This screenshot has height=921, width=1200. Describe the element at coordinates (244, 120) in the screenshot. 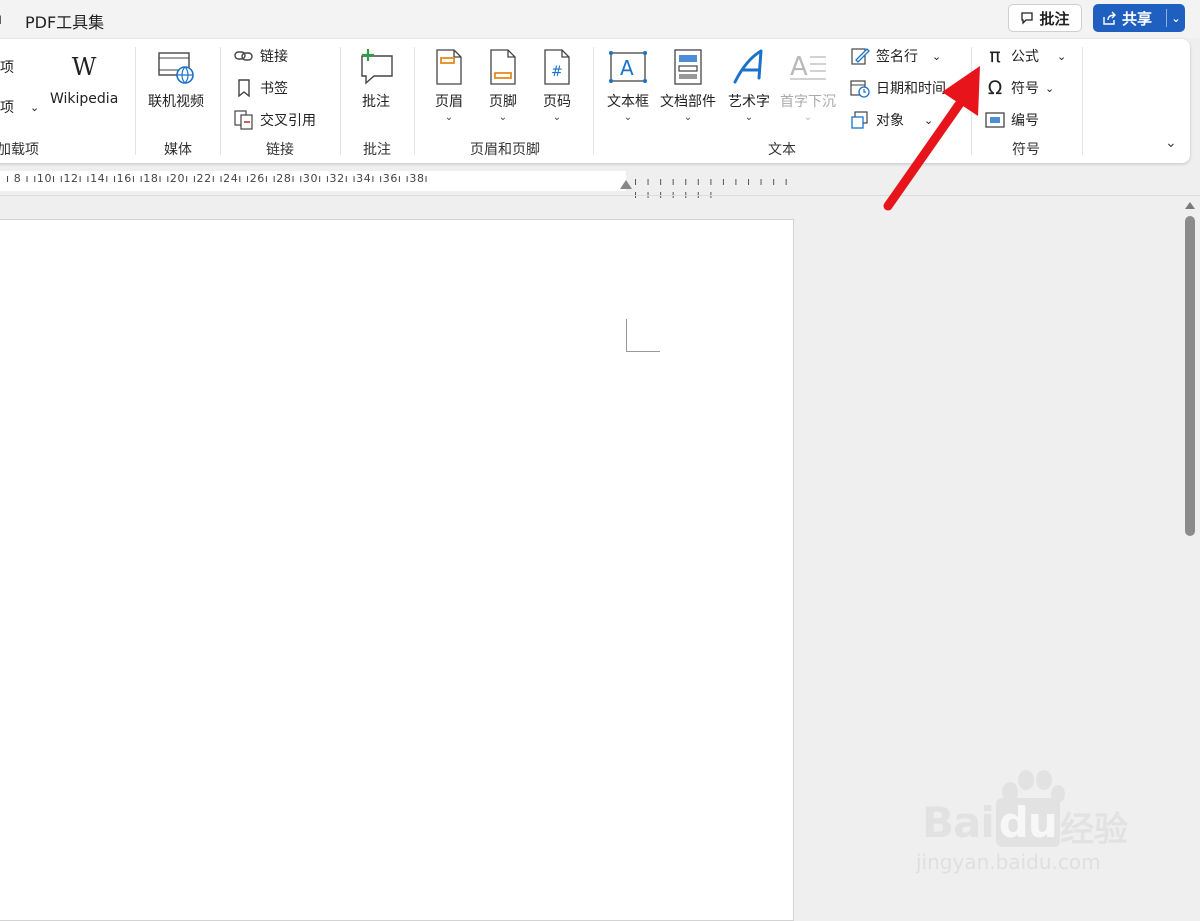

I see `cross-reference-icon` at that location.